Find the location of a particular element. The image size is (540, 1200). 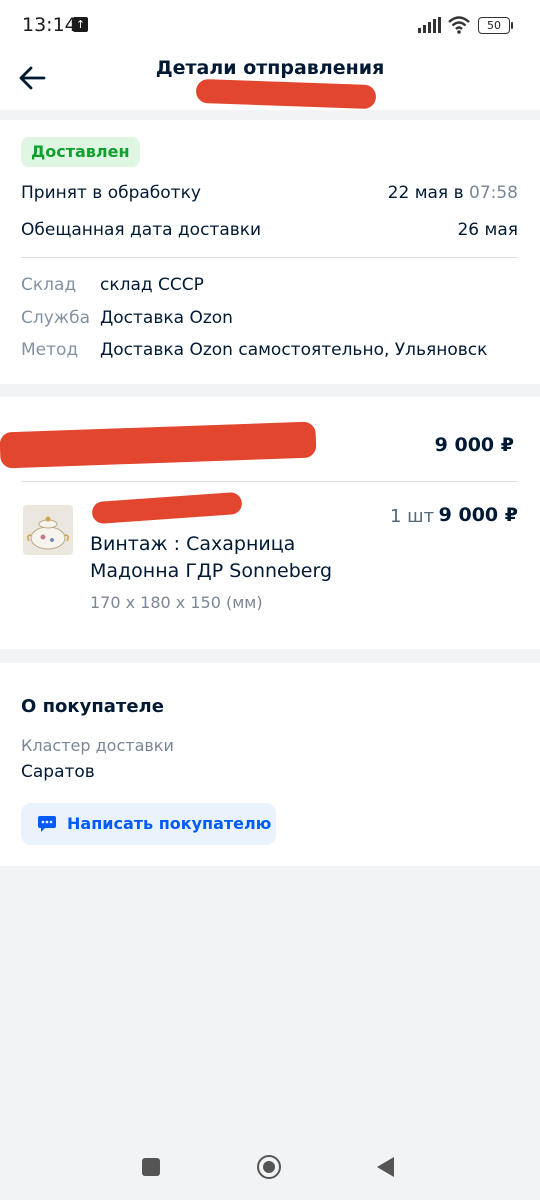

system-nav-bar is located at coordinates (270, 1166).